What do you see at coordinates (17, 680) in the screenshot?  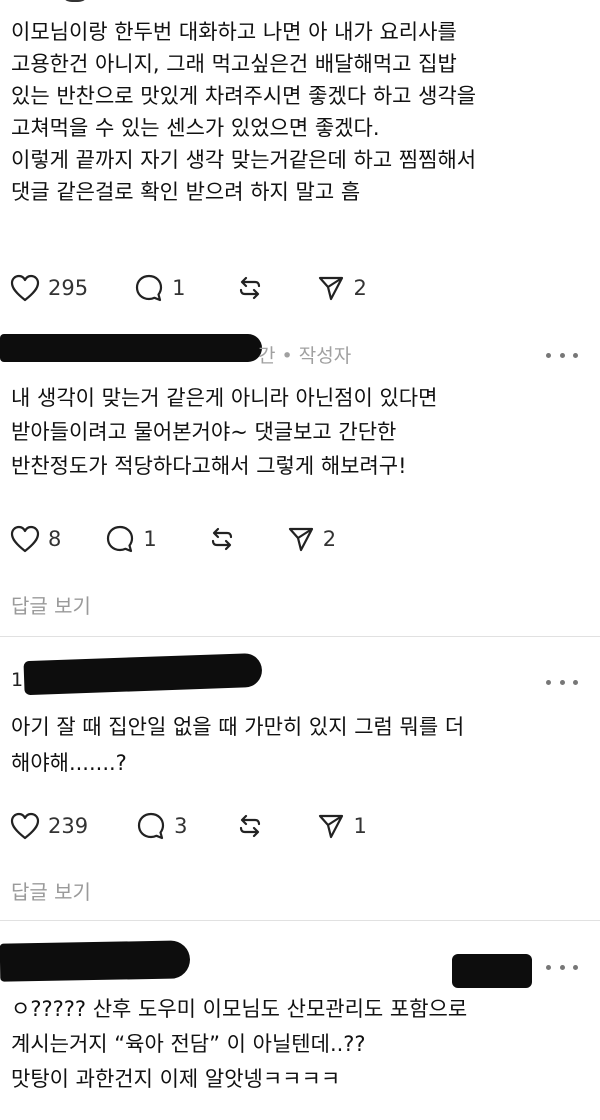 I see `comment-meta: 1` at bounding box center [17, 680].